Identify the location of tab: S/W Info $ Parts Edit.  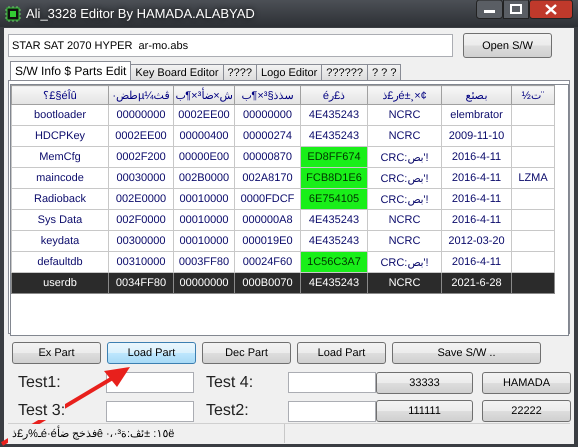
(71, 70).